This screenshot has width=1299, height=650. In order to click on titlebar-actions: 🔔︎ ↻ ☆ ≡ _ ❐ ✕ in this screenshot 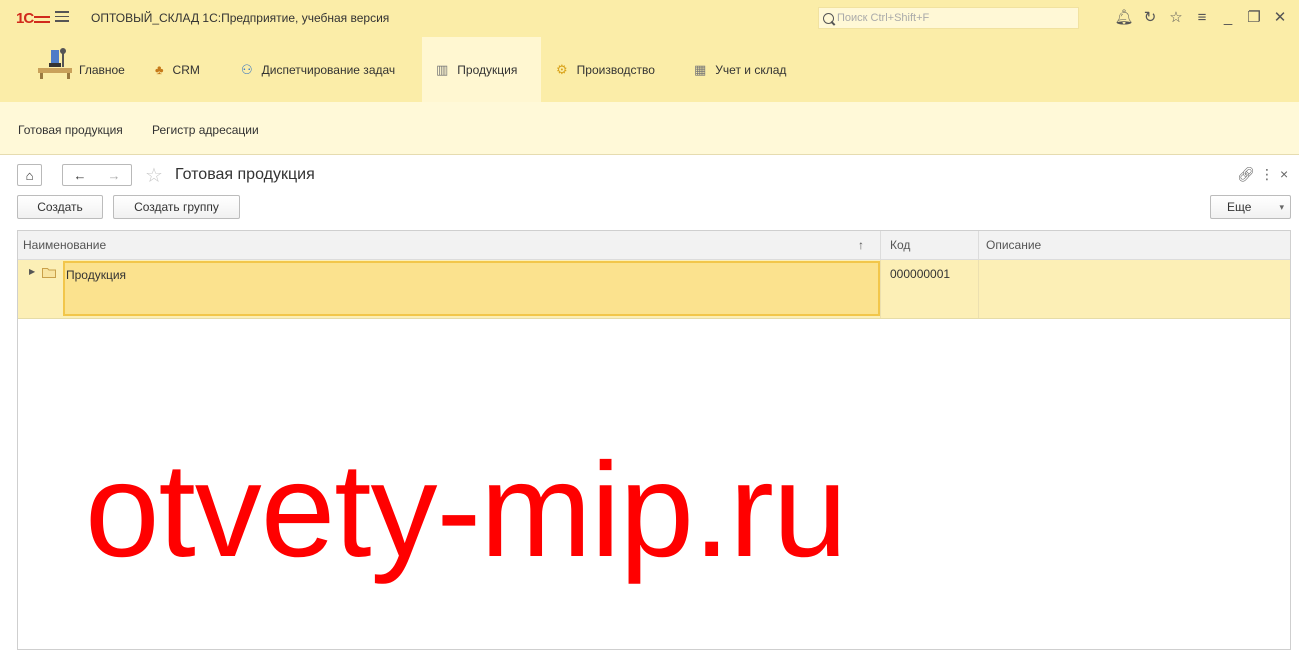, I will do `click(1202, 18)`.